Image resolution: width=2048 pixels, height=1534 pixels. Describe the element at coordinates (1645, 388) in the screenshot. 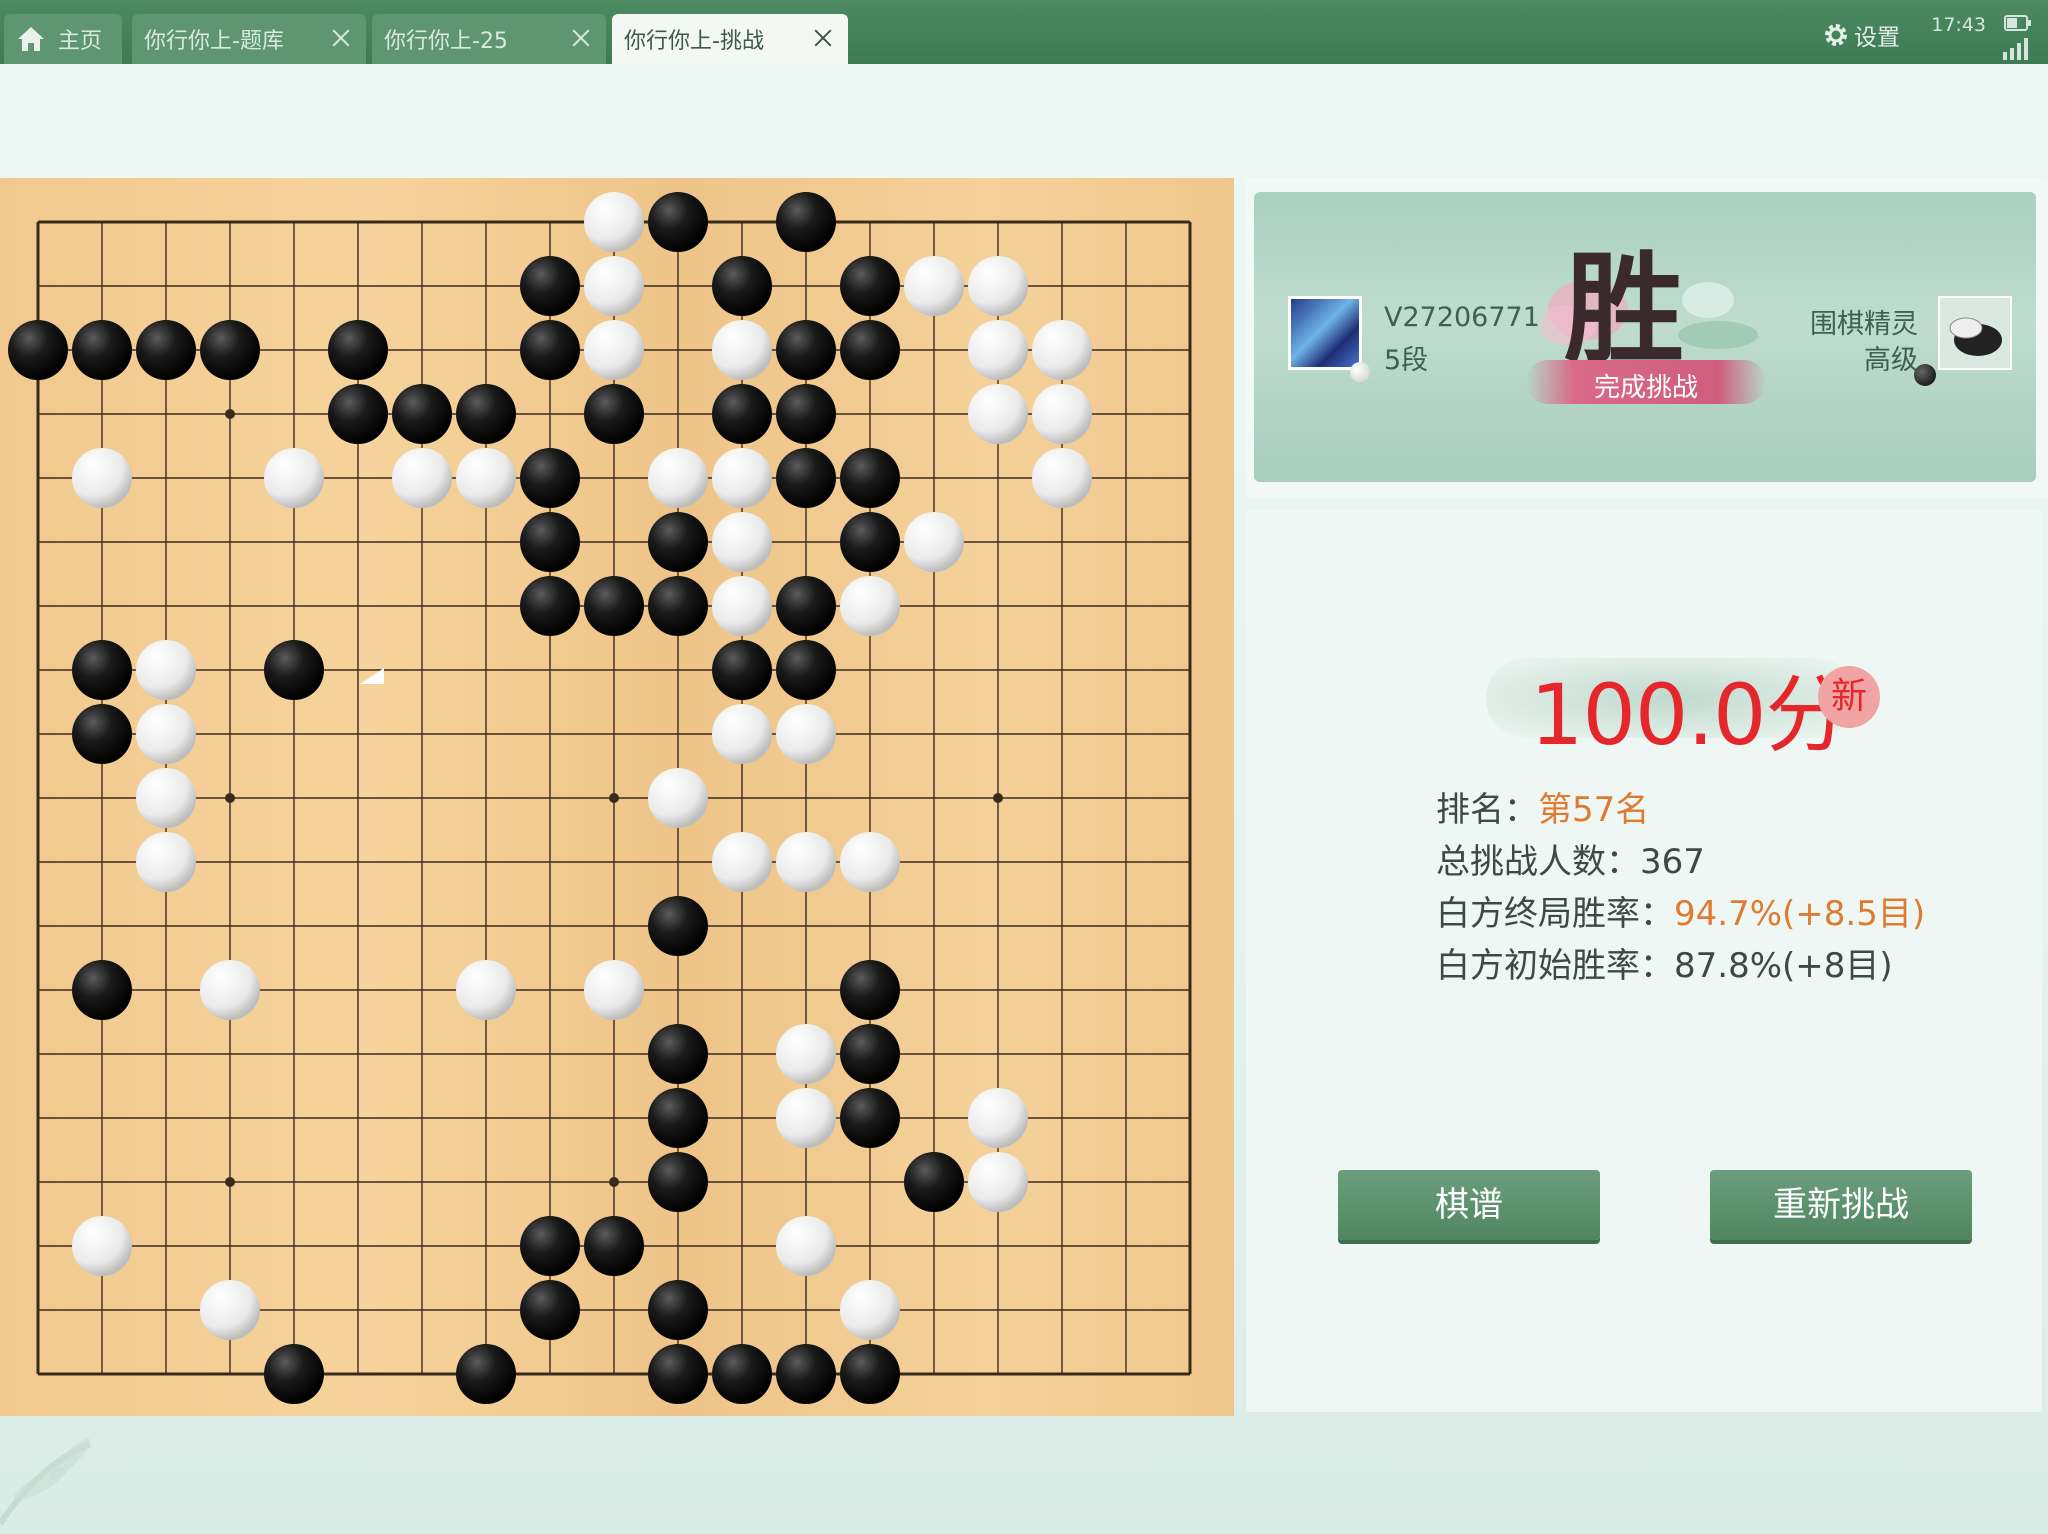

I see `ribbon-text: 完成挑战` at that location.